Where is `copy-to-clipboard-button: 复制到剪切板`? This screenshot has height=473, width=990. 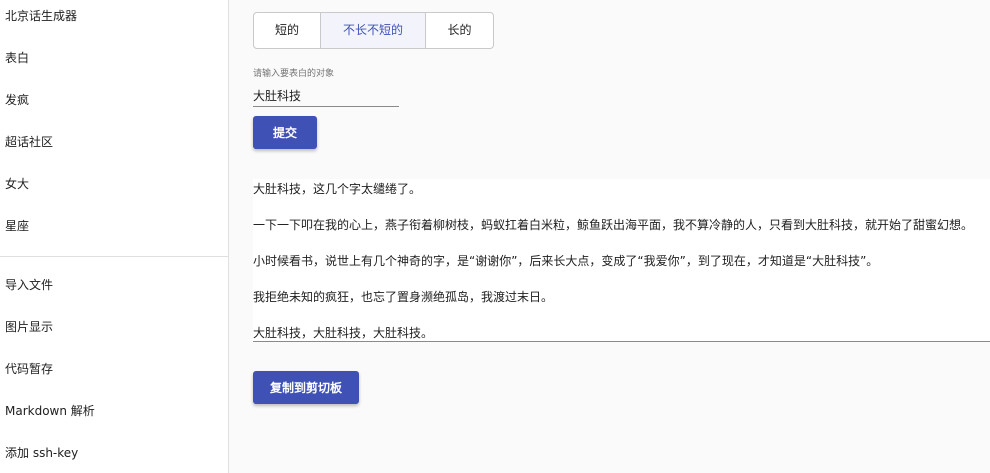 copy-to-clipboard-button: 复制到剪切板 is located at coordinates (306, 387).